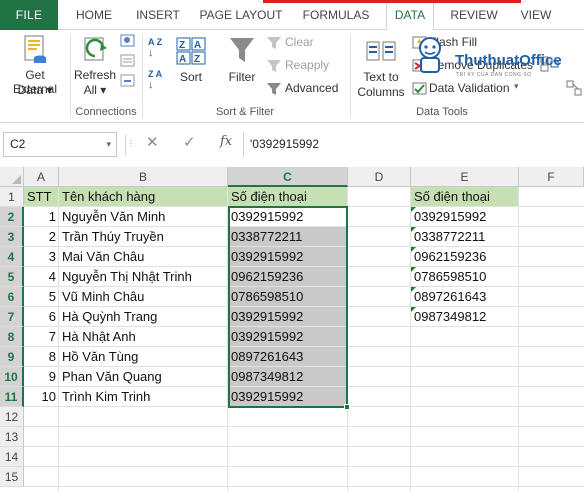  I want to click on cell-e3: 0338772211, so click(465, 237).